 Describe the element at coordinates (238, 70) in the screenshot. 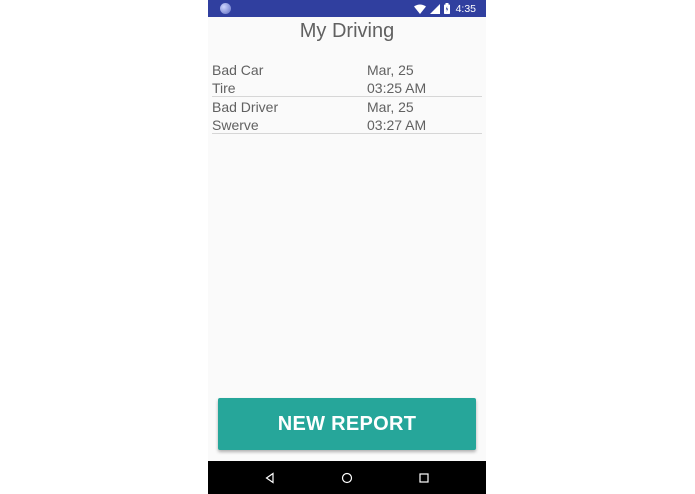

I see `report-type: Bad Car` at that location.